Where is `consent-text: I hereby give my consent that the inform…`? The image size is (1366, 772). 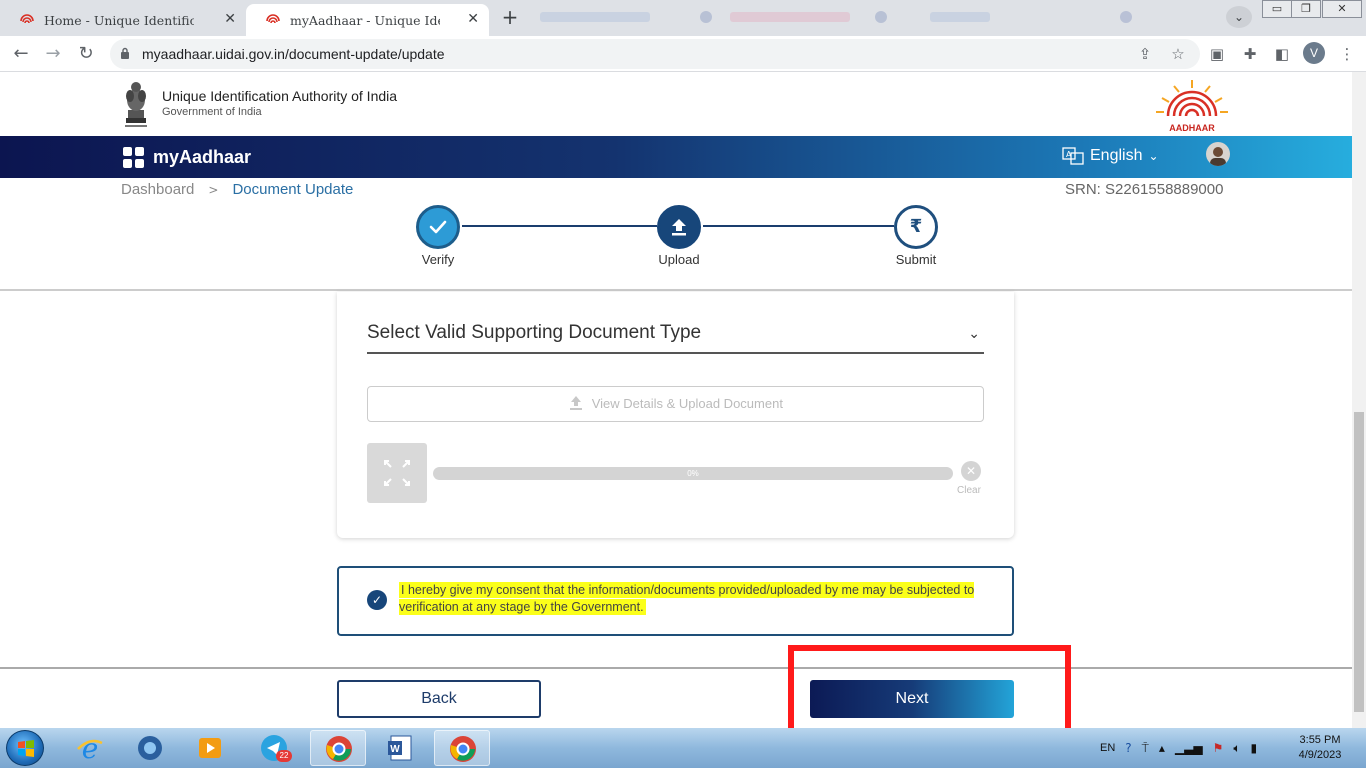
consent-text: I hereby give my consent that the inform… is located at coordinates (694, 599).